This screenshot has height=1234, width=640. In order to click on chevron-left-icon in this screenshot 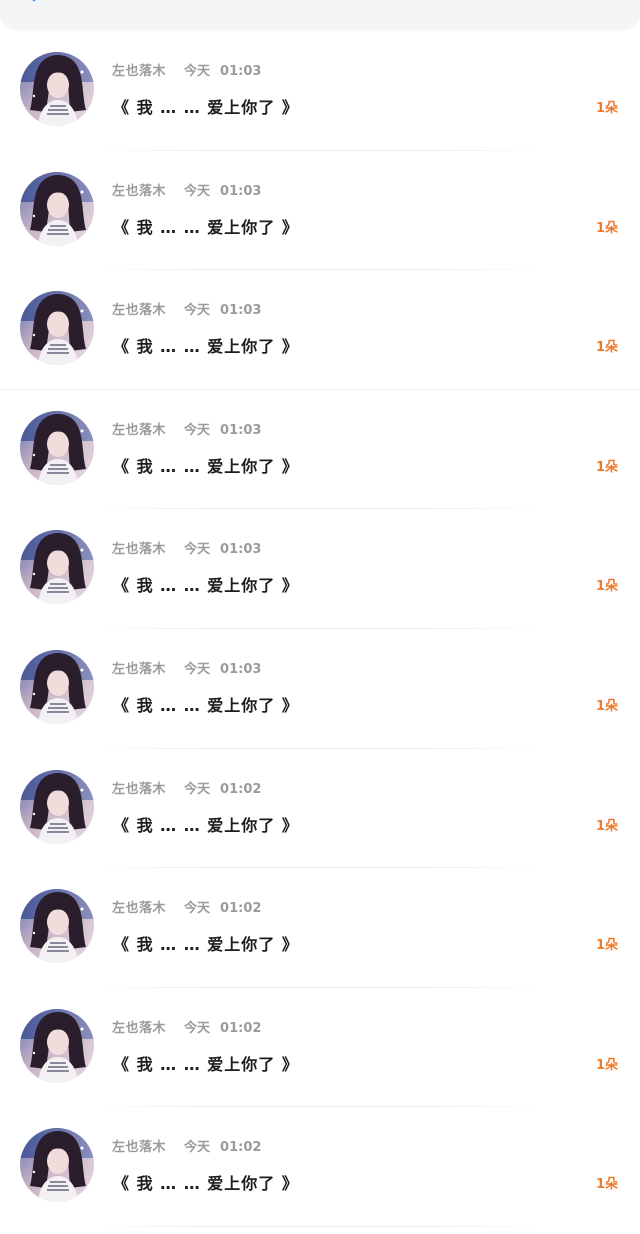, I will do `click(37, 7)`.